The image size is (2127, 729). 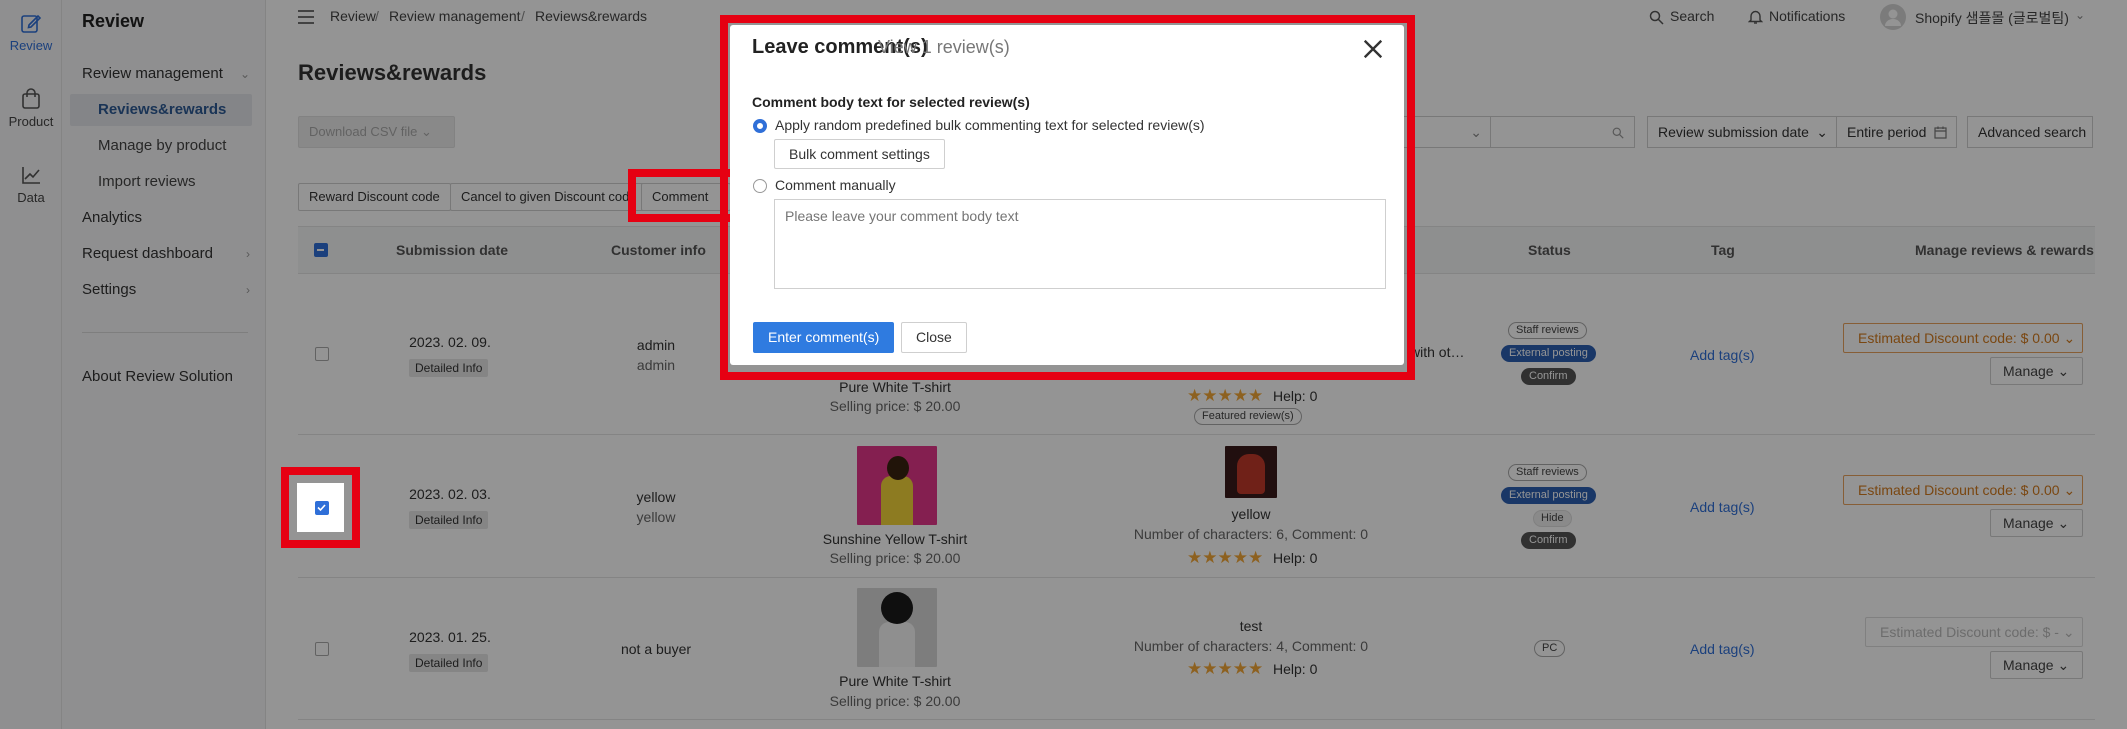 I want to click on check-icon, so click(x=321, y=508).